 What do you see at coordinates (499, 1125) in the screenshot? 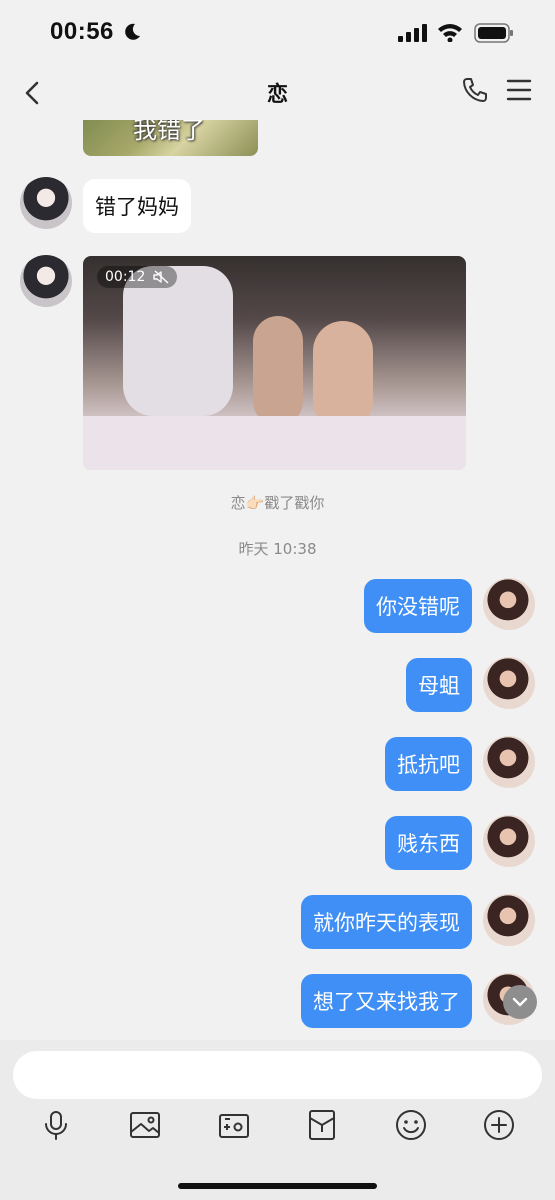
I see `plus-icon` at bounding box center [499, 1125].